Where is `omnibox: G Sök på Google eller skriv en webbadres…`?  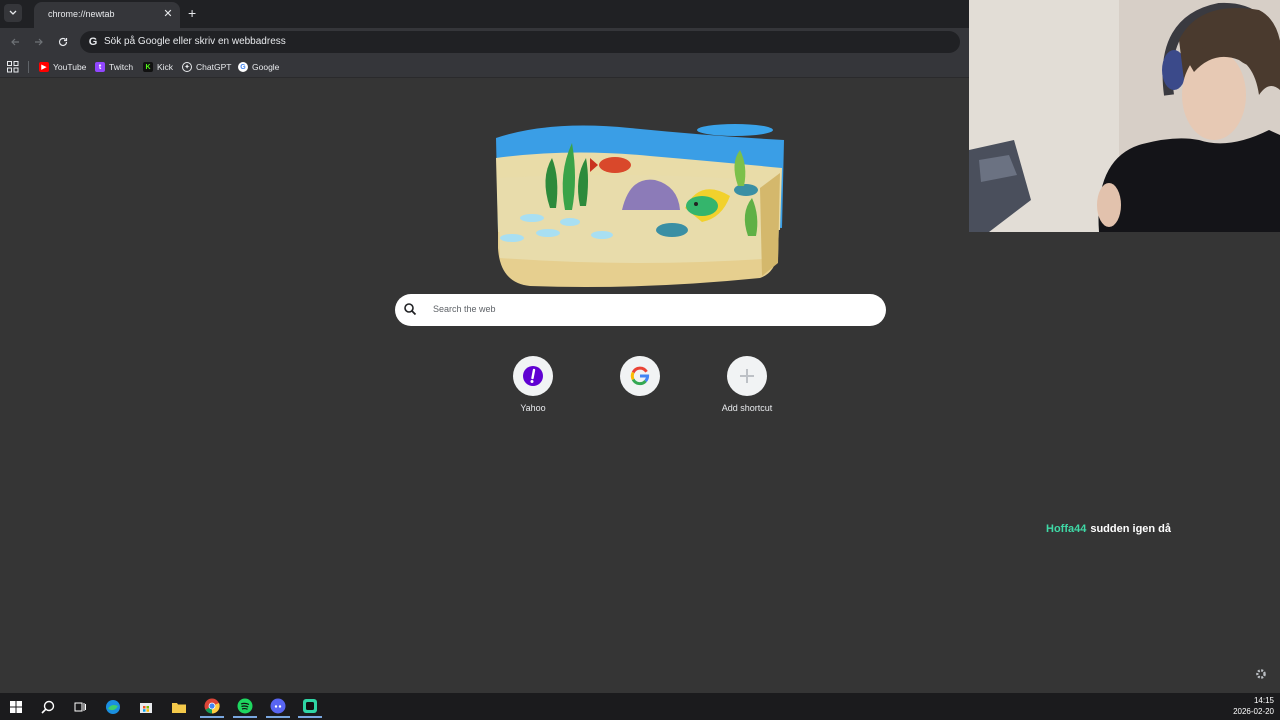
omnibox: G Sök på Google eller skriv en webbadres… is located at coordinates (520, 42).